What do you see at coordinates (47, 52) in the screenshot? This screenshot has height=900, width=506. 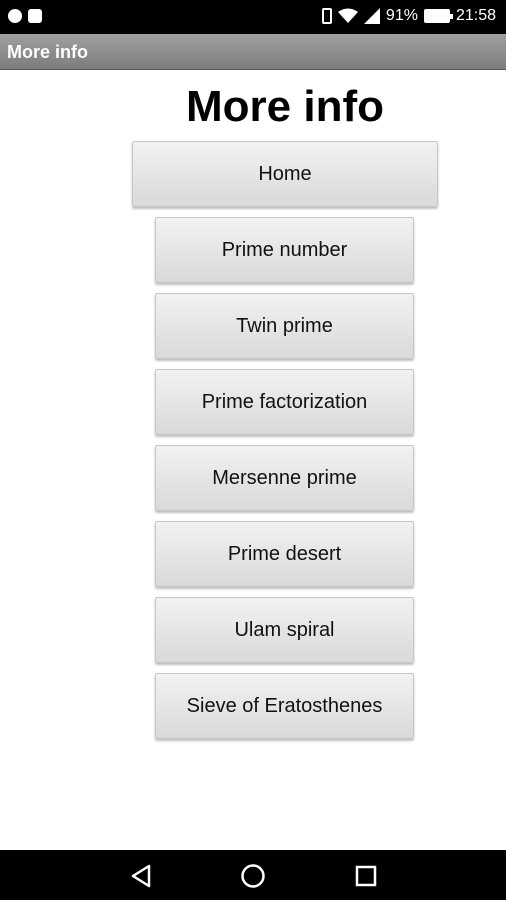 I see `action-bar-title: More info` at bounding box center [47, 52].